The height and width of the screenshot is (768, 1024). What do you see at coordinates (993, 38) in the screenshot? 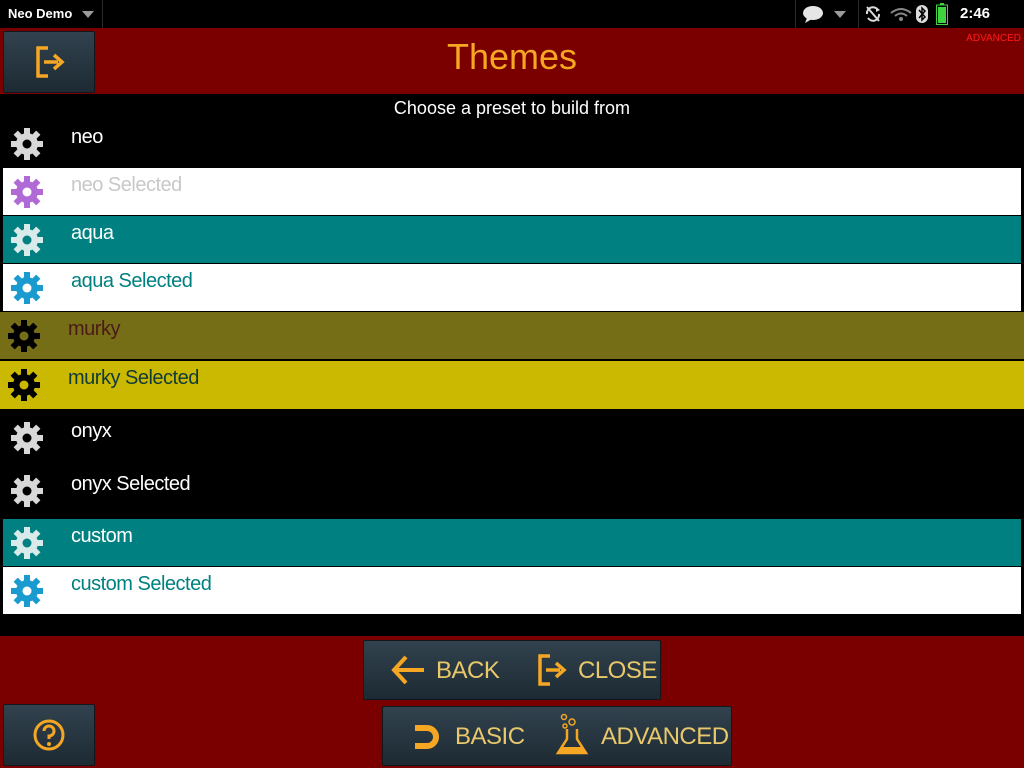
I see `mode-tag: ADVANCED` at bounding box center [993, 38].